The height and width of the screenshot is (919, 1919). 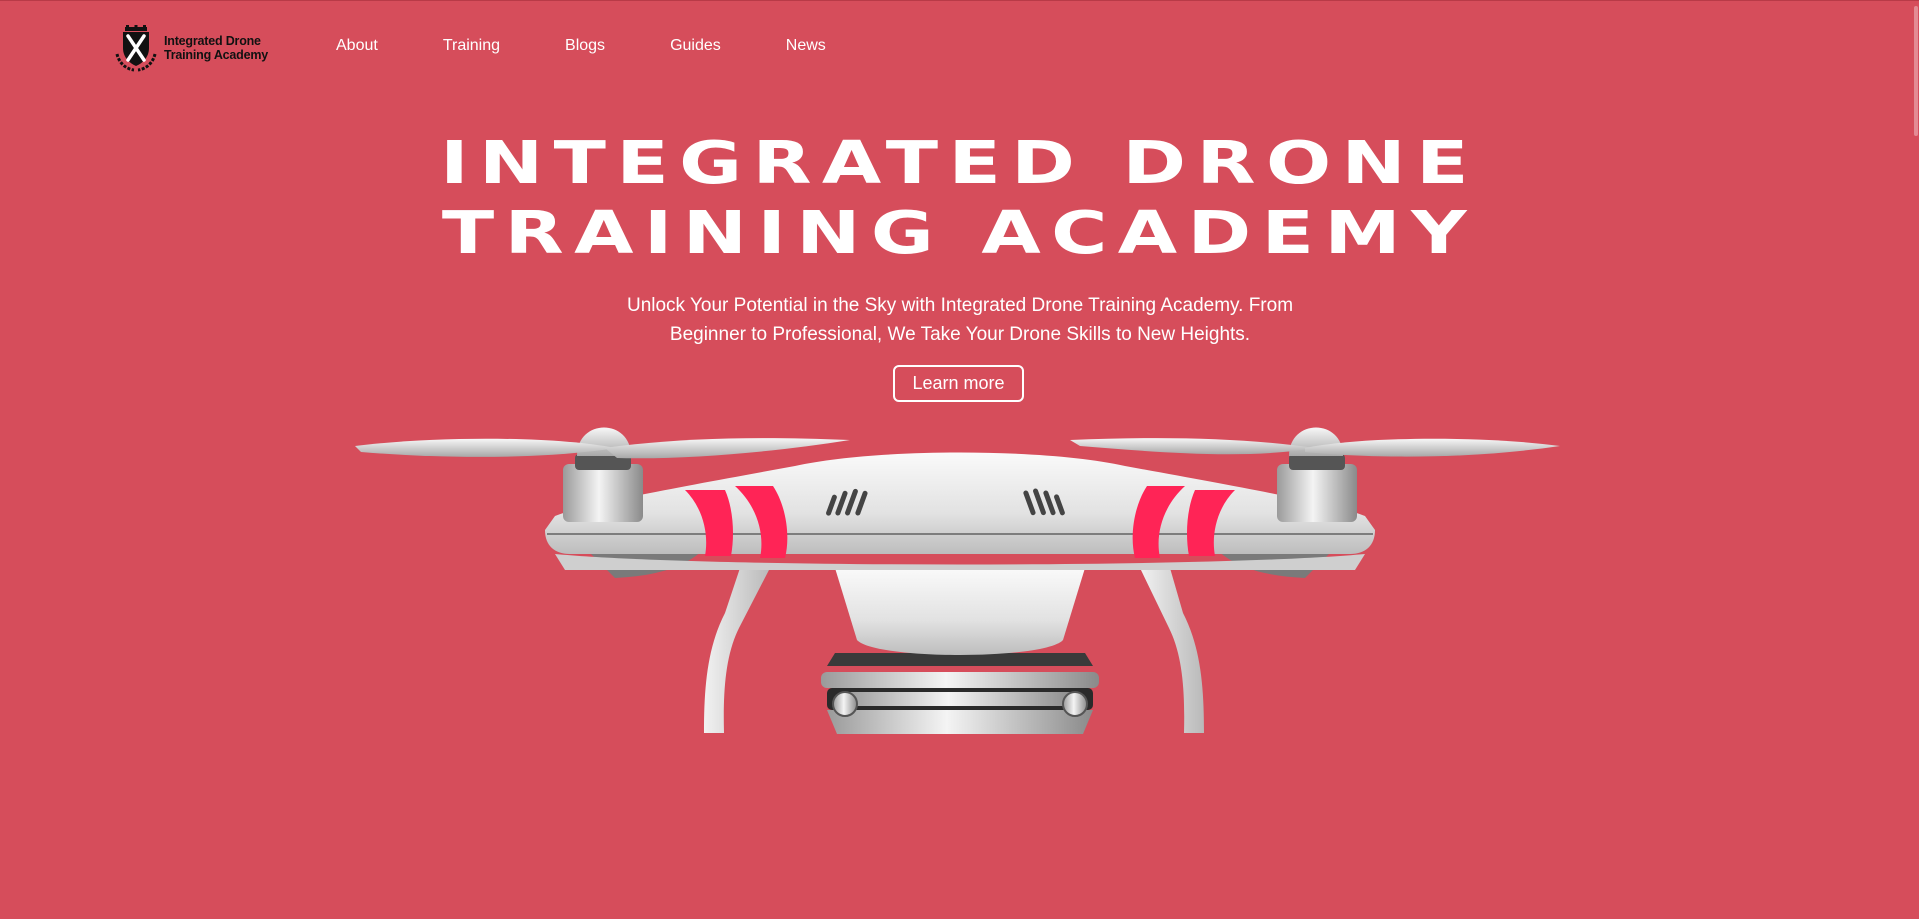 What do you see at coordinates (357, 46) in the screenshot?
I see `nav-link-about: About` at bounding box center [357, 46].